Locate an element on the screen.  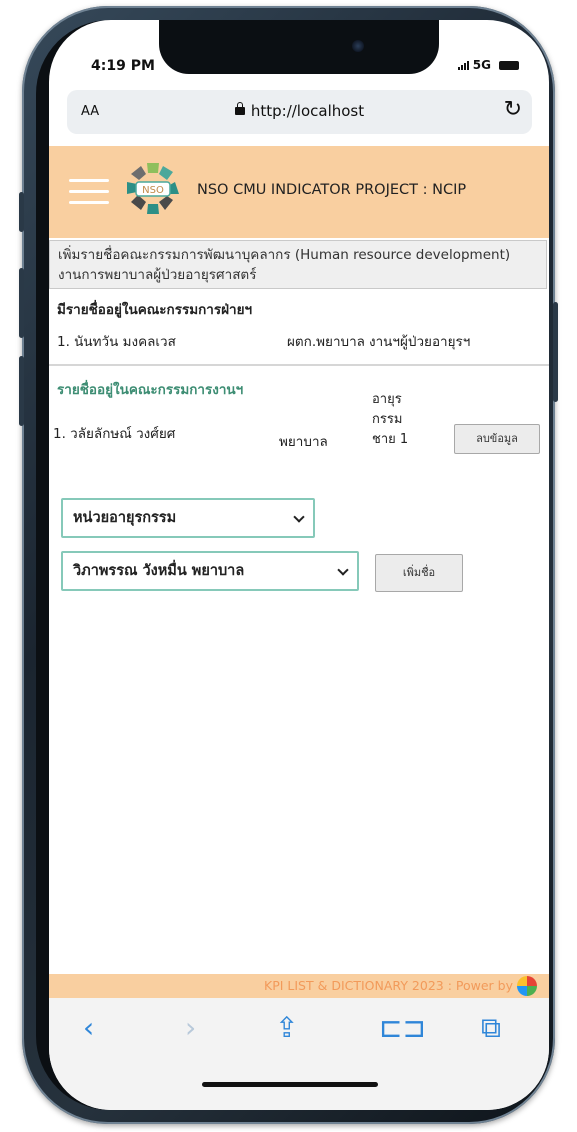
back-arrow-icon: ‹ is located at coordinates (88, 1028).